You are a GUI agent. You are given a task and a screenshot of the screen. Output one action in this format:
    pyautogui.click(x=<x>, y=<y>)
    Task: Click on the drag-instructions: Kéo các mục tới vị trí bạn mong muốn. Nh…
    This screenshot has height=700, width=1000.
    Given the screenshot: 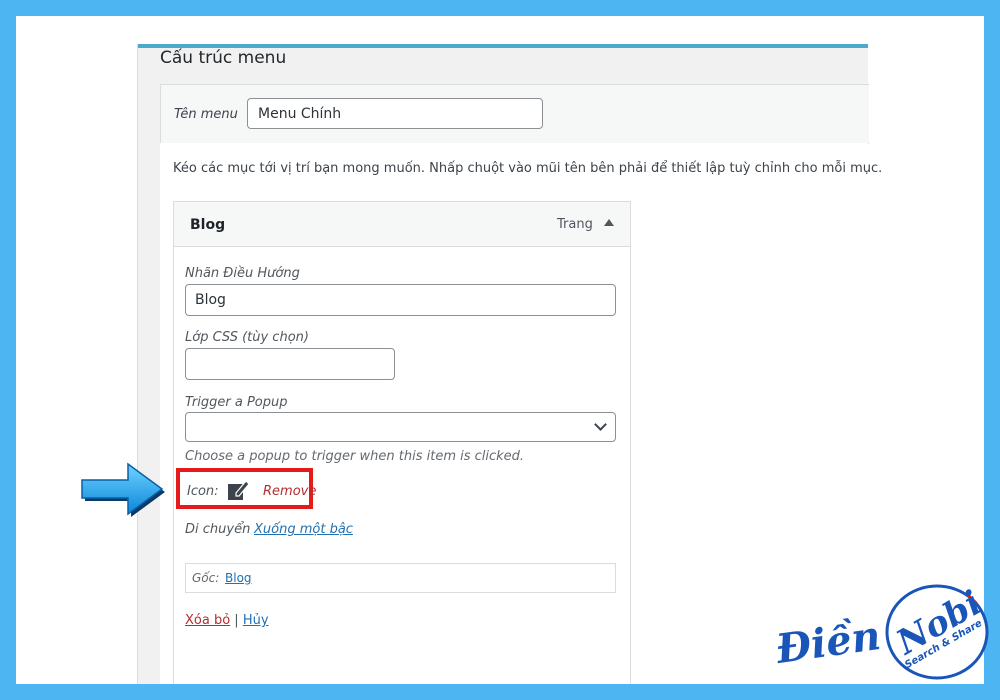 What is the action you would take?
    pyautogui.click(x=528, y=168)
    